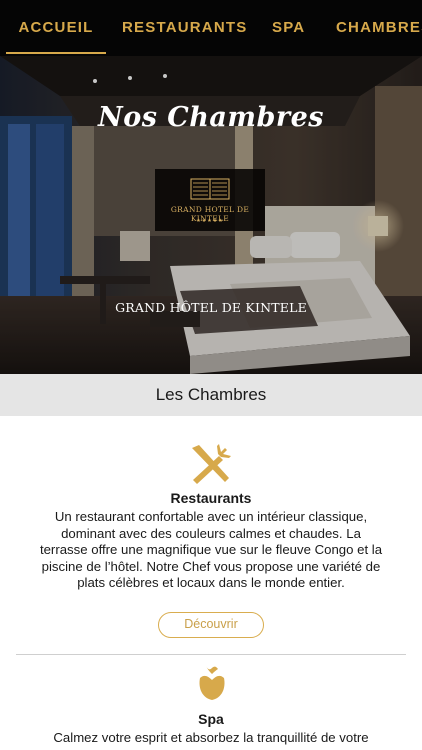  What do you see at coordinates (211, 307) in the screenshot?
I see `hero-subtitle: GRAND HÔTEL DE KINTELE` at bounding box center [211, 307].